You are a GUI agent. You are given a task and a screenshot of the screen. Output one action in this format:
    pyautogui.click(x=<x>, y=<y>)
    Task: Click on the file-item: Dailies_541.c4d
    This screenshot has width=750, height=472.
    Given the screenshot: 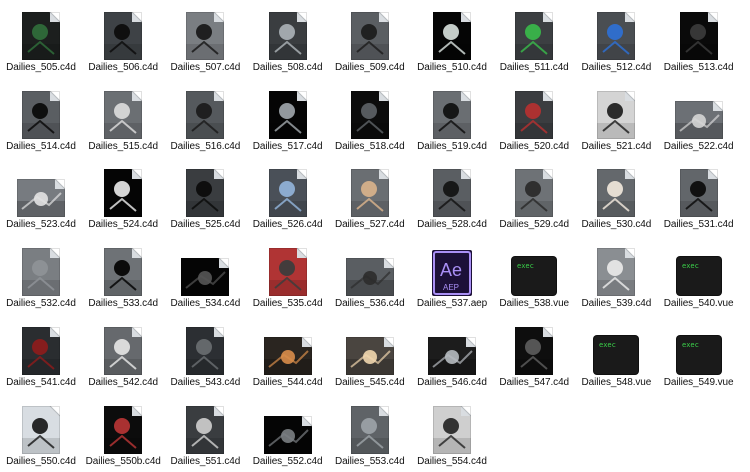 What is the action you would take?
    pyautogui.click(x=41, y=356)
    